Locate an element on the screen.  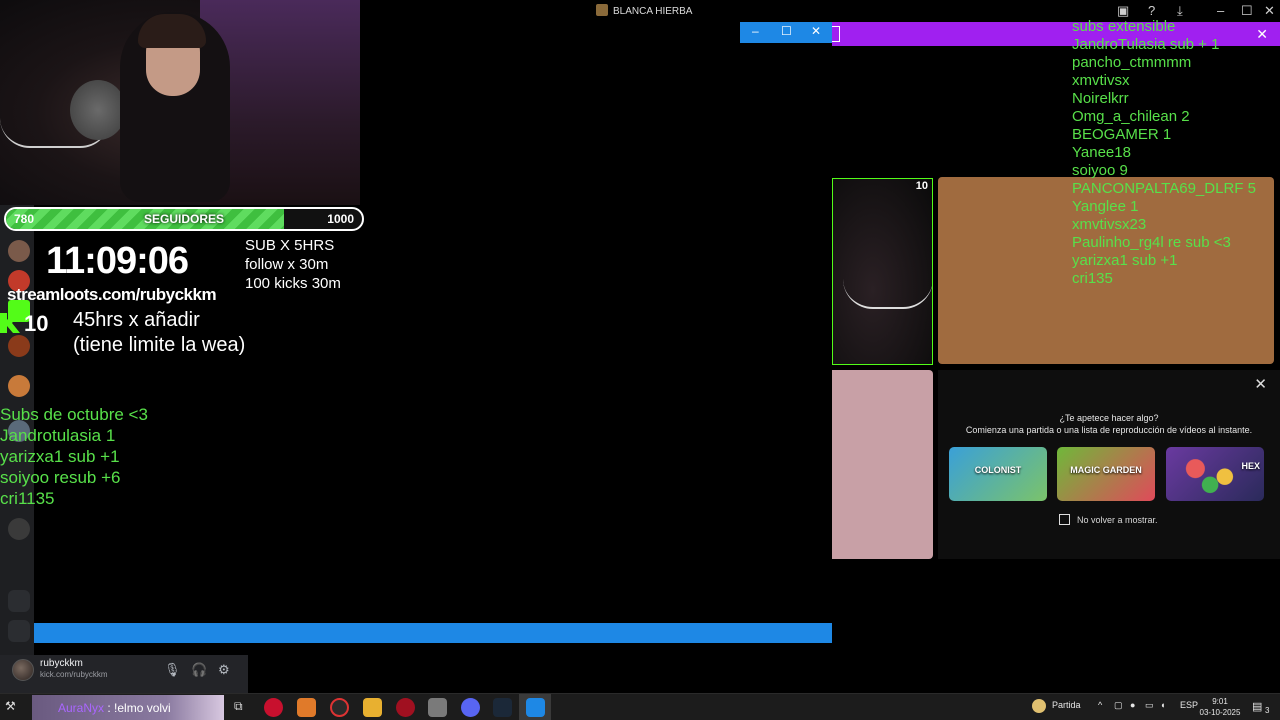
bar-edge is located at coordinates (836, 34).